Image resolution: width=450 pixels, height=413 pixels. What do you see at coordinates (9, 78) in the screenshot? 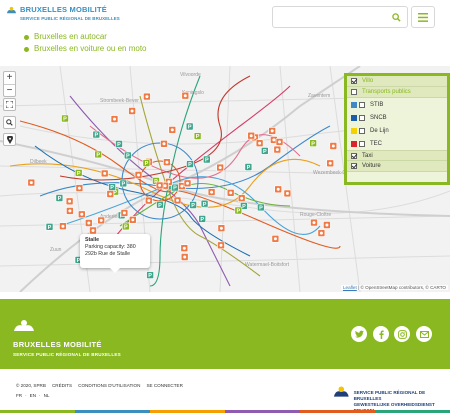
I see `zoom-in-button: +` at bounding box center [9, 78].